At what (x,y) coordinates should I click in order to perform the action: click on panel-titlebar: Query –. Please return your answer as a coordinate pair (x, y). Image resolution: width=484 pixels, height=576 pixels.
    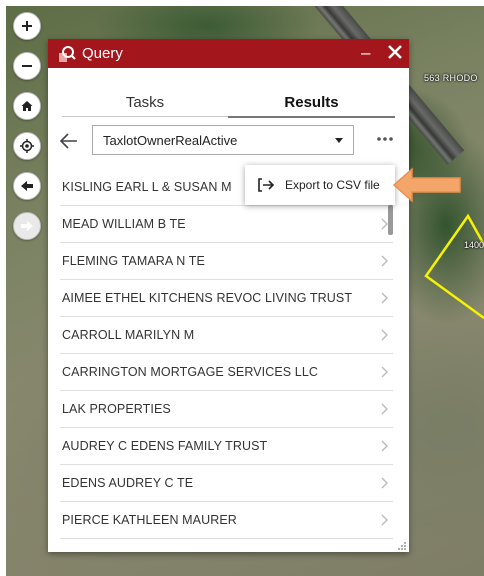
    Looking at the image, I should click on (228, 53).